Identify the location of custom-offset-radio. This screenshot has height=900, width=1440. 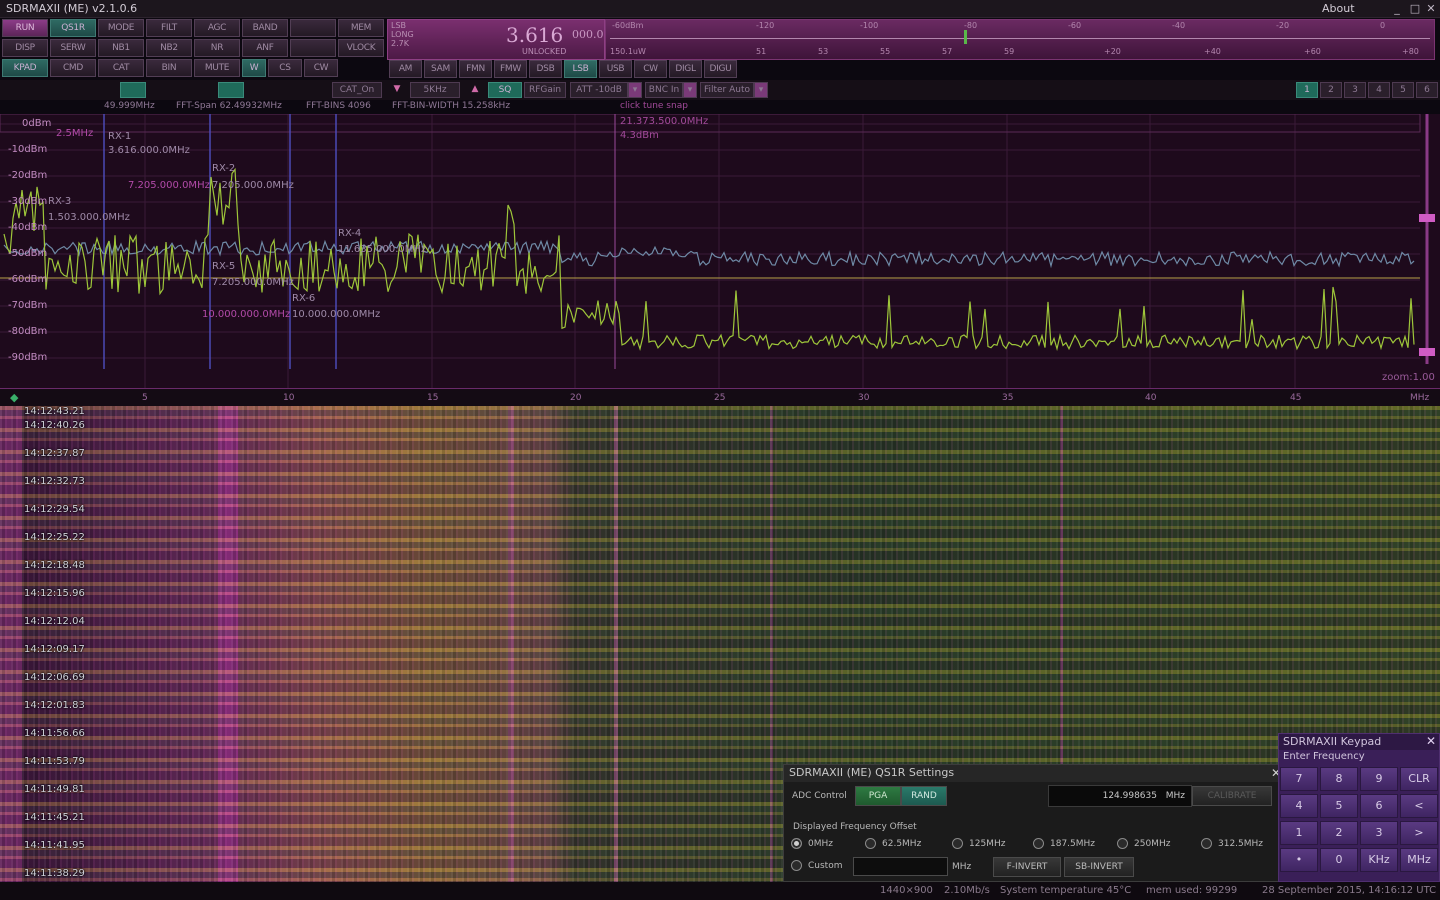
(796, 865).